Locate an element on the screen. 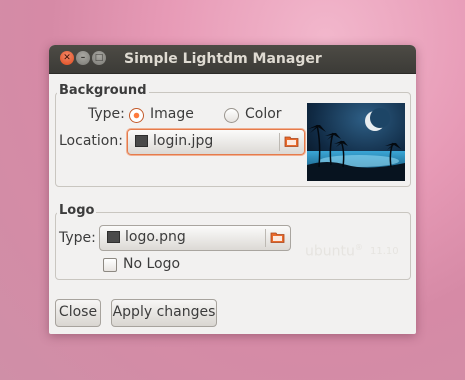 This screenshot has height=380, width=465. color-radio-label: Color is located at coordinates (263, 114).